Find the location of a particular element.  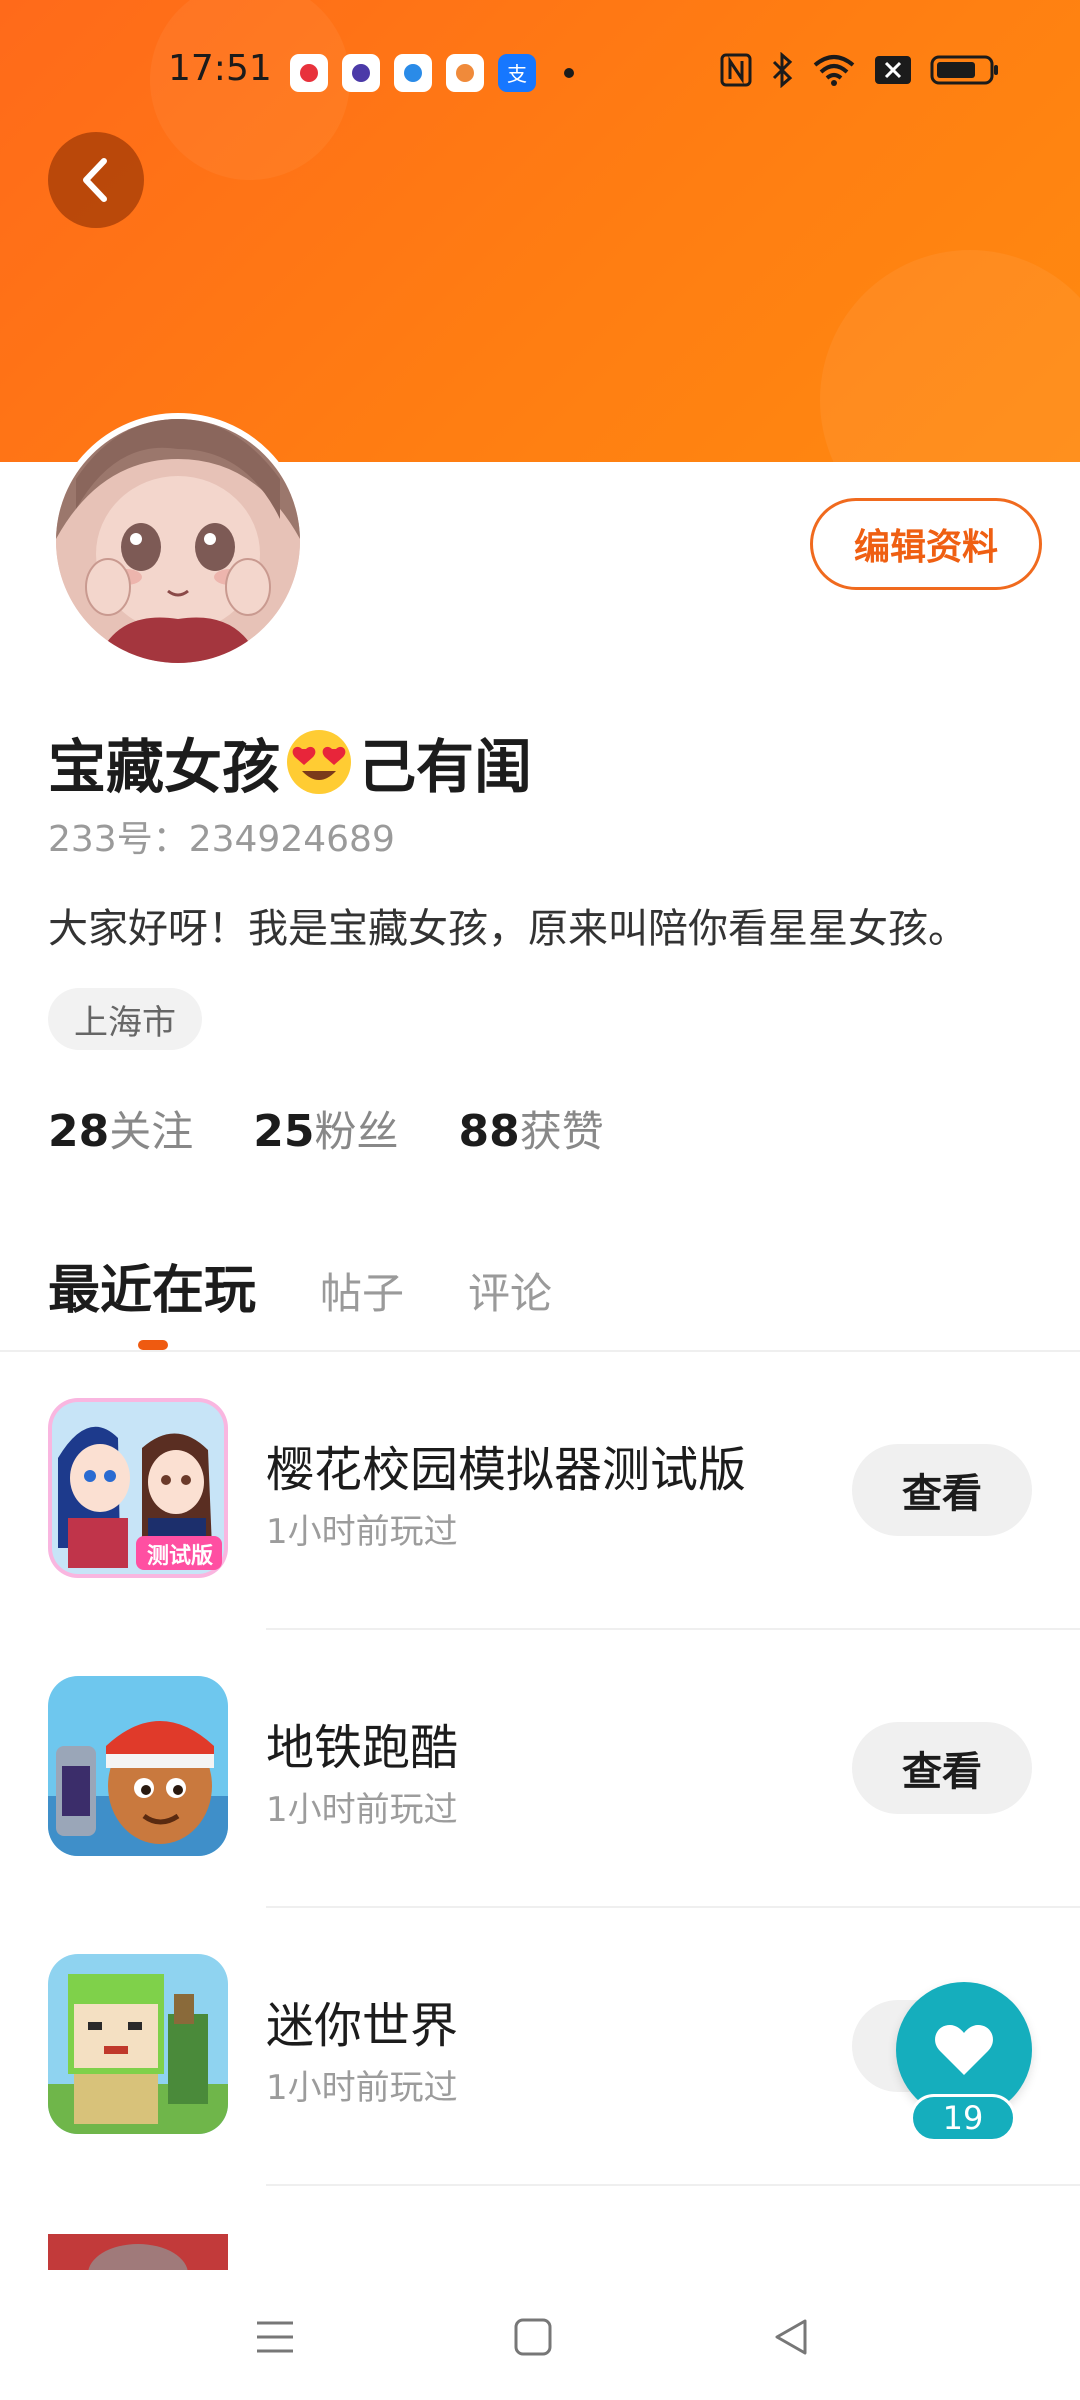

alipay-icon: 支 is located at coordinates (517, 73).